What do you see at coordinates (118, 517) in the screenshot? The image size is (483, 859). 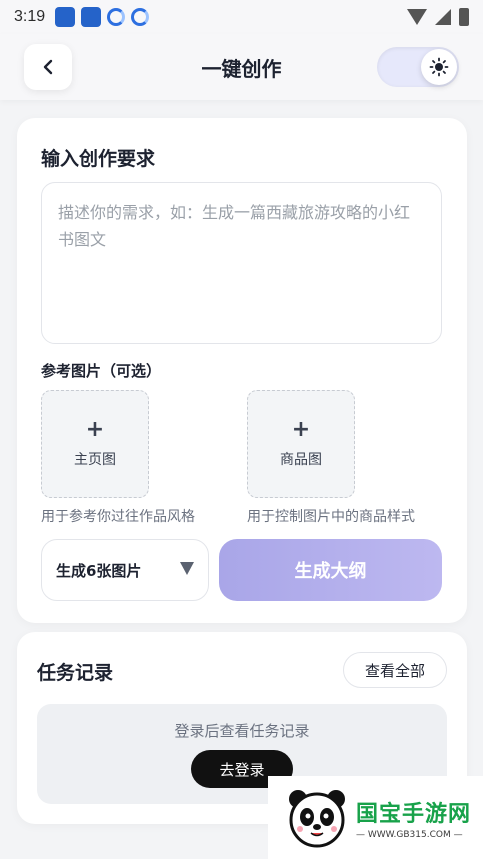 I see `upload-hint: 用于参考你过往作品风格` at bounding box center [118, 517].